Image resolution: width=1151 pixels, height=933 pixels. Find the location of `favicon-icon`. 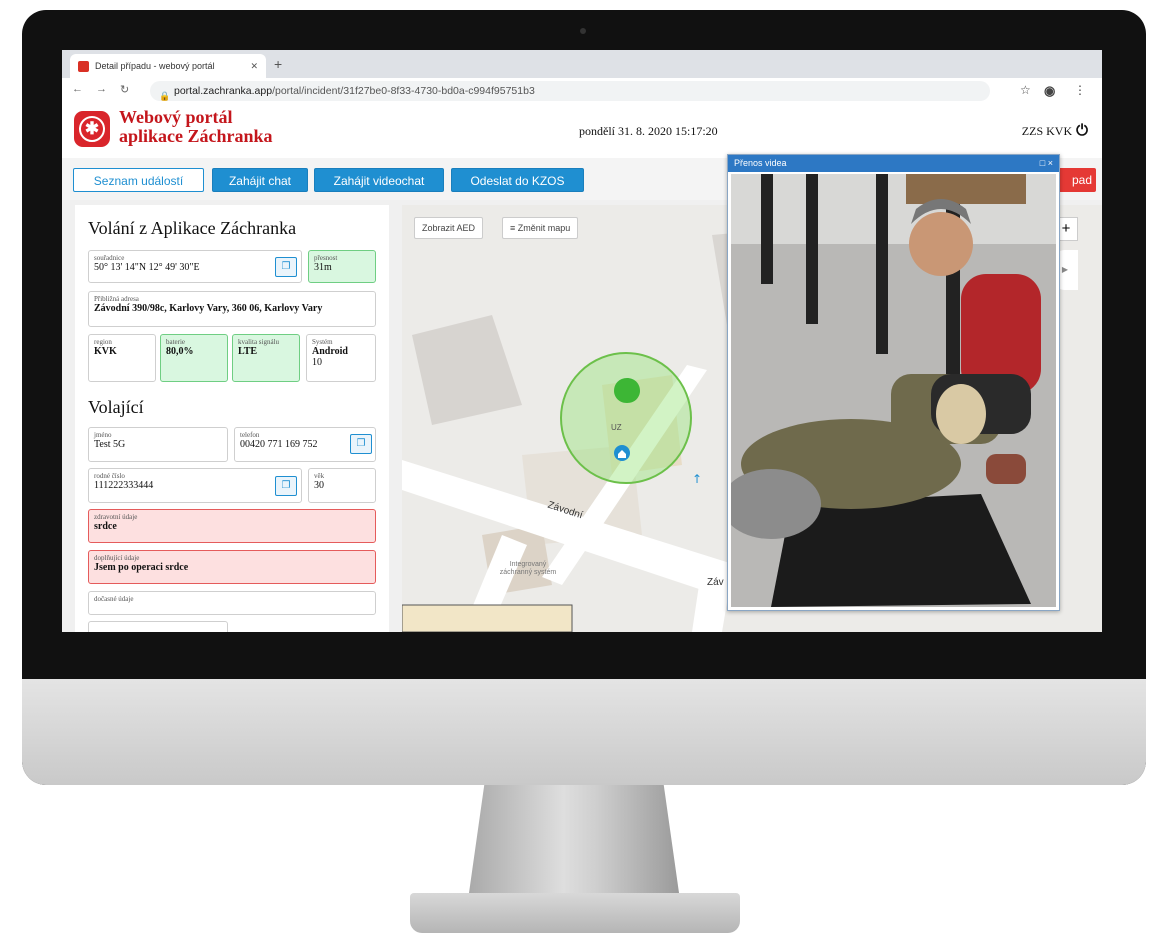

favicon-icon is located at coordinates (83, 66).